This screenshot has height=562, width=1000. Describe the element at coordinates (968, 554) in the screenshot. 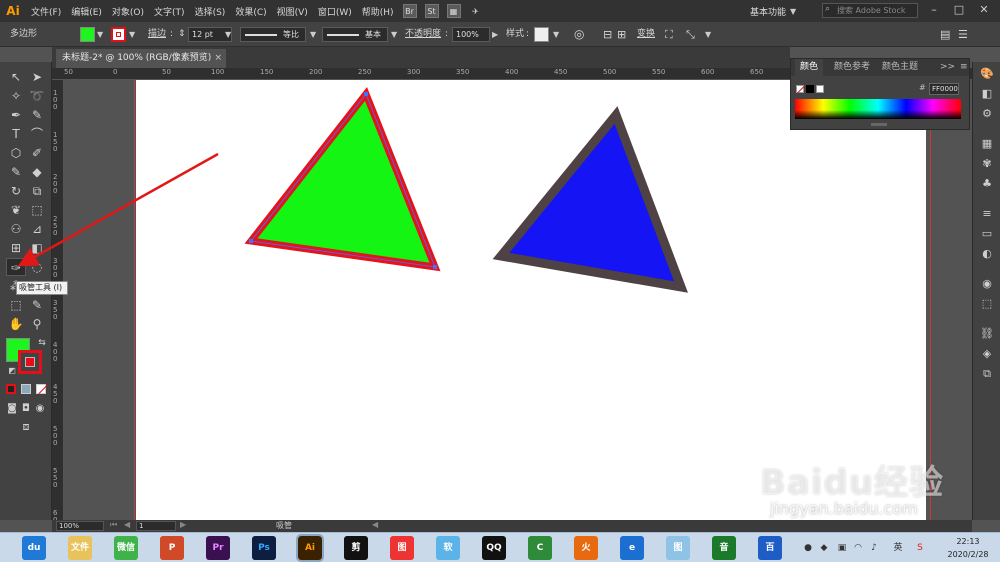

I see `clock-date: 2020/2/28` at that location.